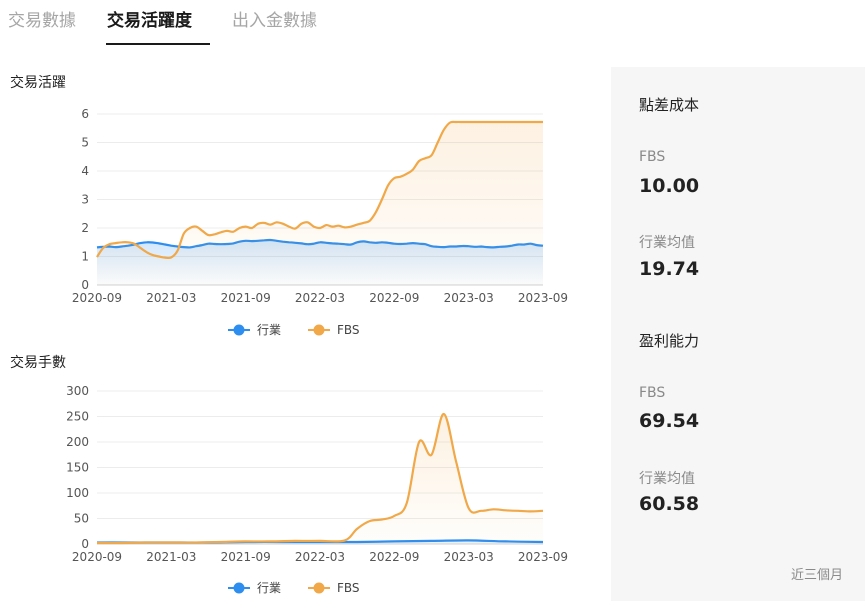 Image resolution: width=865 pixels, height=601 pixels. I want to click on profitability-title: 盈利能力, so click(669, 341).